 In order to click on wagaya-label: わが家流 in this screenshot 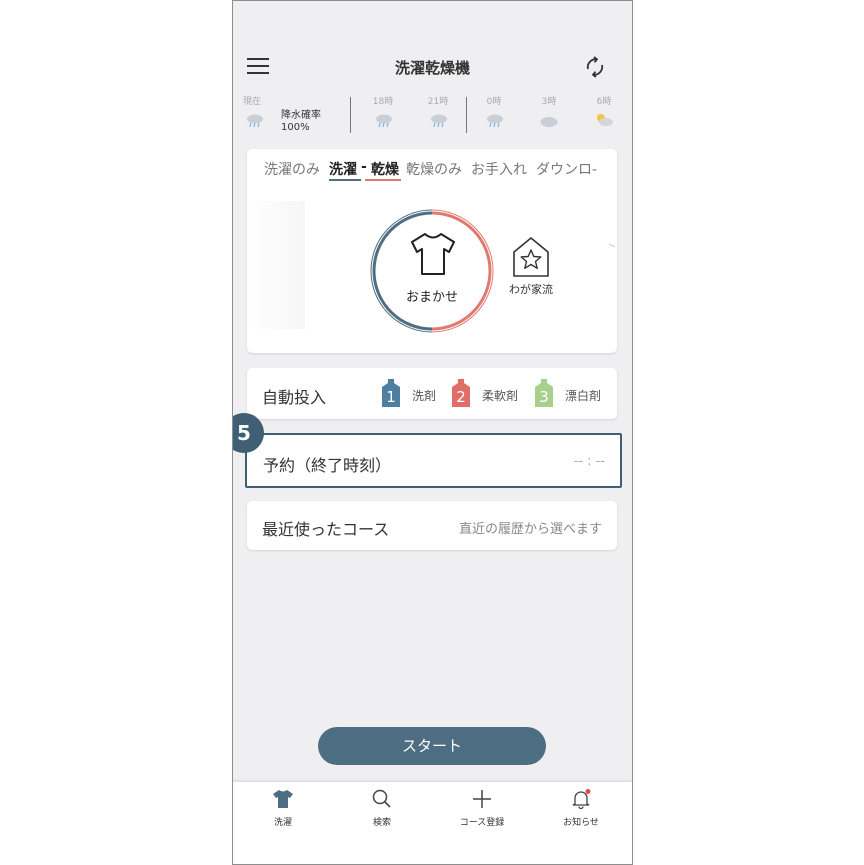, I will do `click(531, 289)`.